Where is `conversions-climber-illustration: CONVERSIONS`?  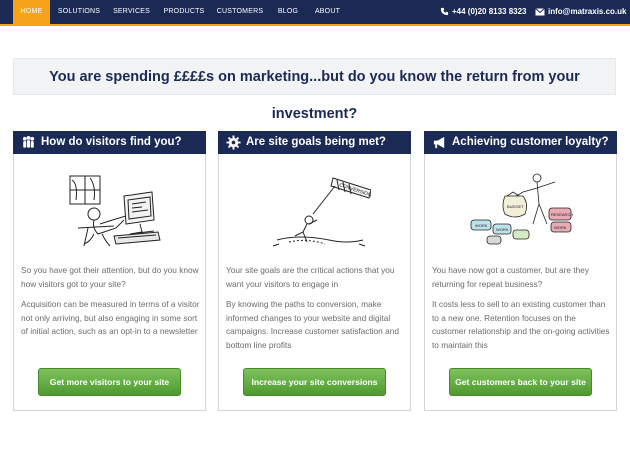
conversions-climber-illustration: CONVERSIONS is located at coordinates (321, 212).